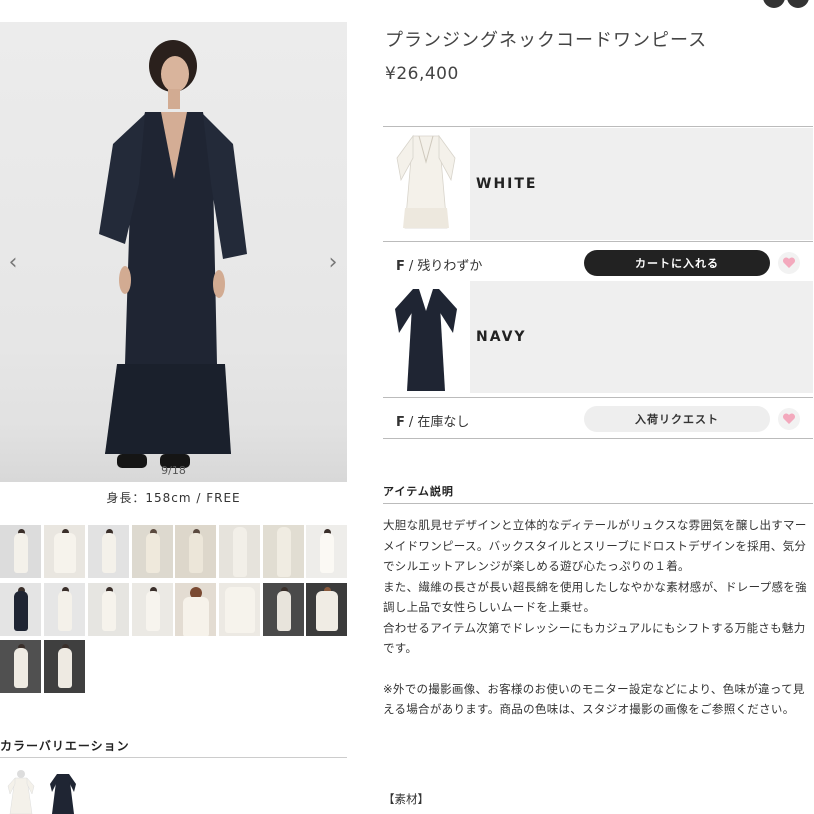 This screenshot has width=814, height=814. What do you see at coordinates (173, 470) in the screenshot?
I see `gallery-counter: 9/18` at bounding box center [173, 470].